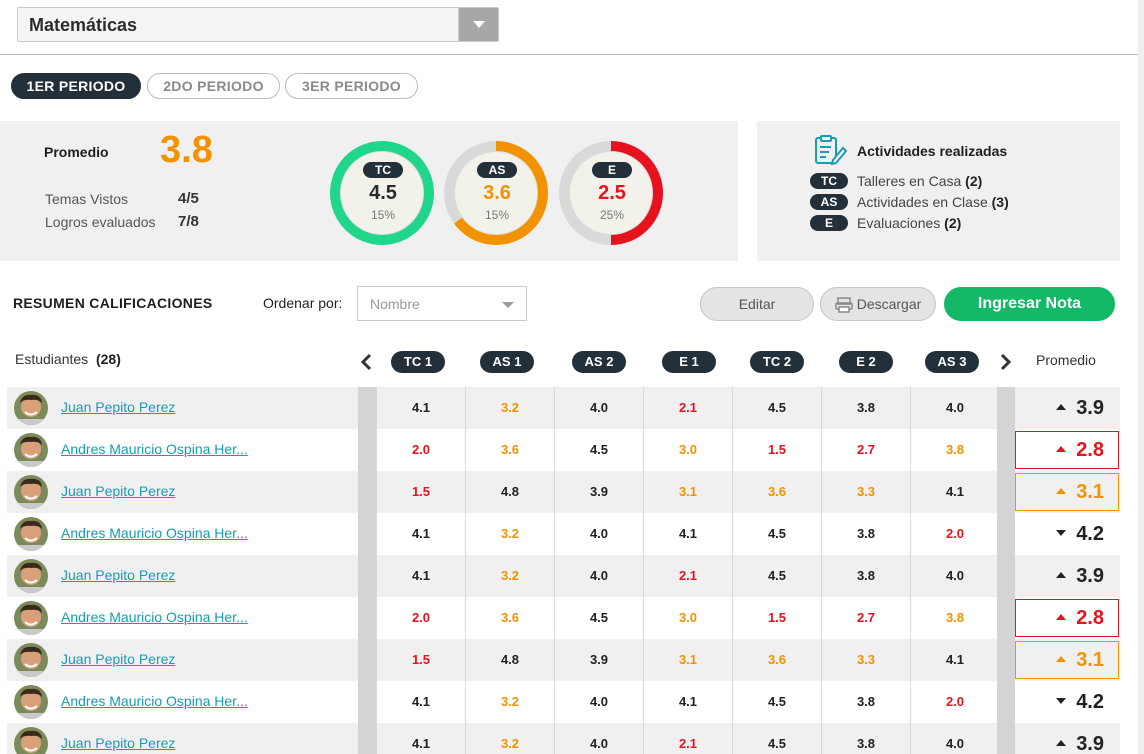 Image resolution: width=1144 pixels, height=754 pixels. I want to click on column-header-as2: AS 2, so click(599, 362).